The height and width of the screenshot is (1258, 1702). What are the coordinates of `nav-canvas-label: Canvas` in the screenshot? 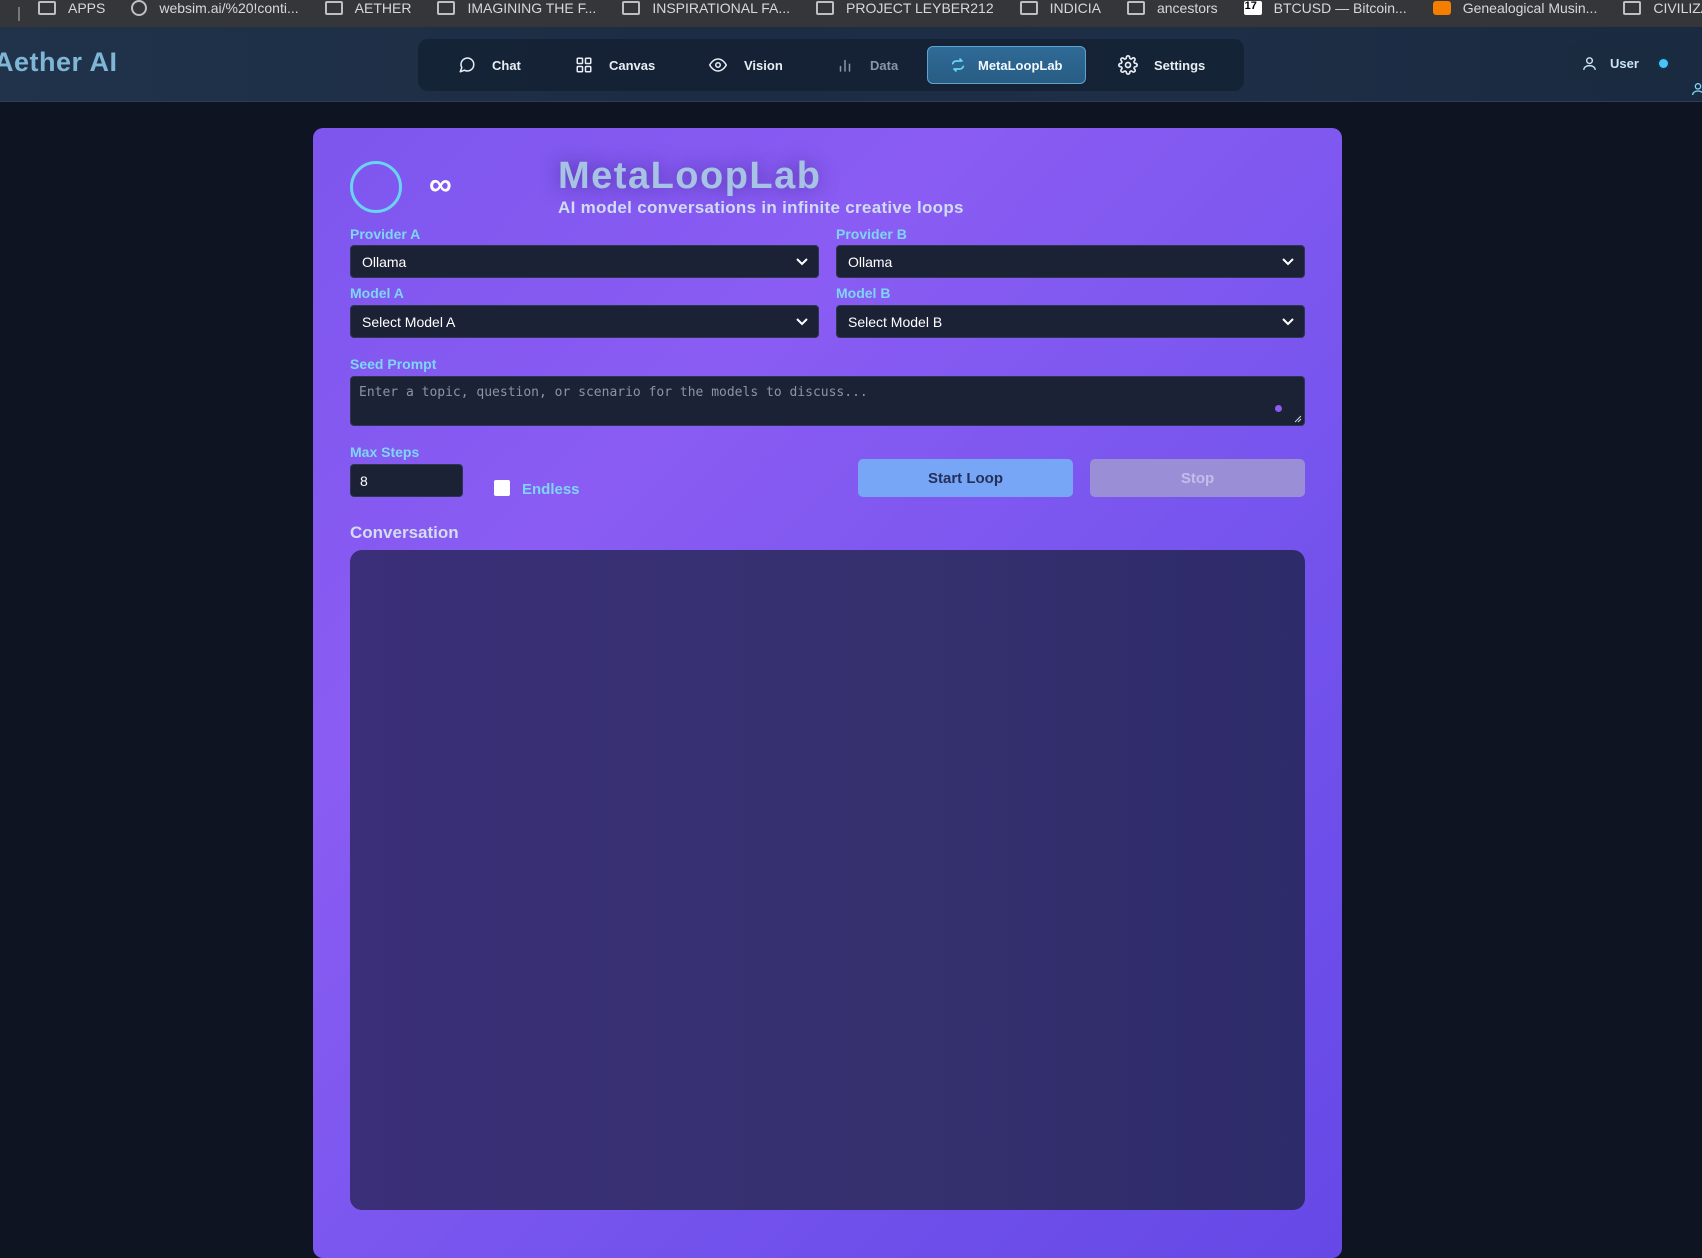 It's located at (632, 65).